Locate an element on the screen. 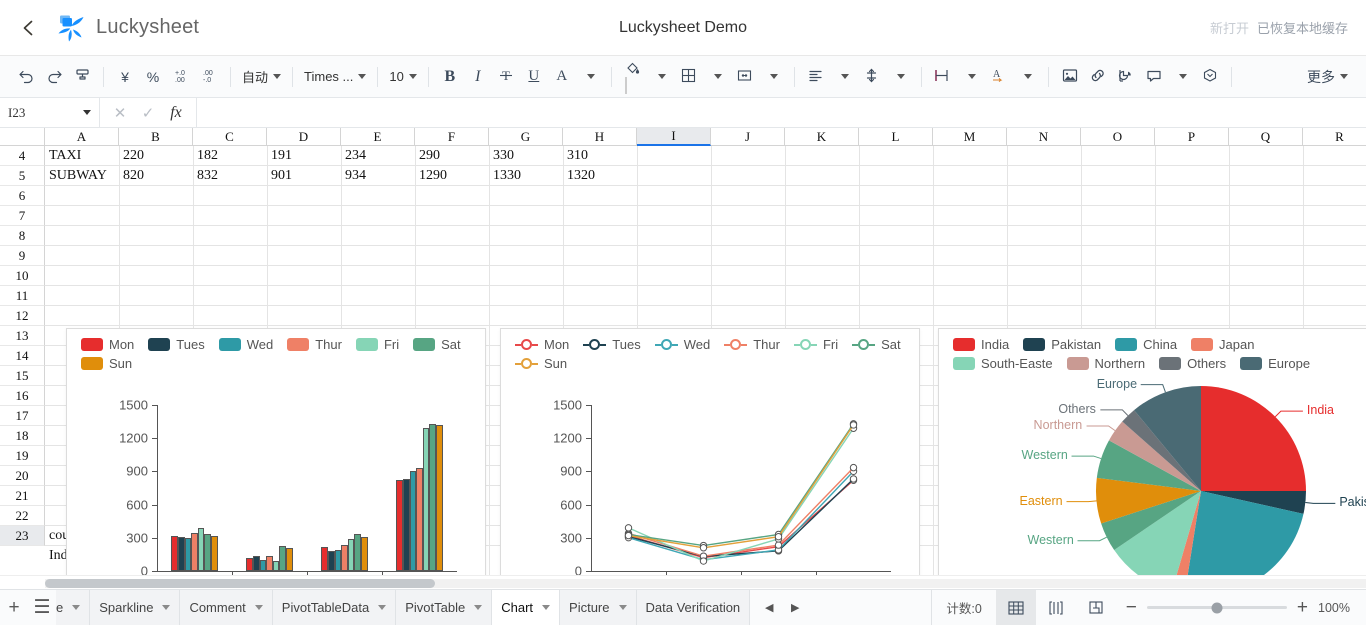 The image size is (1366, 626). row-header-17: 17 is located at coordinates (22, 416).